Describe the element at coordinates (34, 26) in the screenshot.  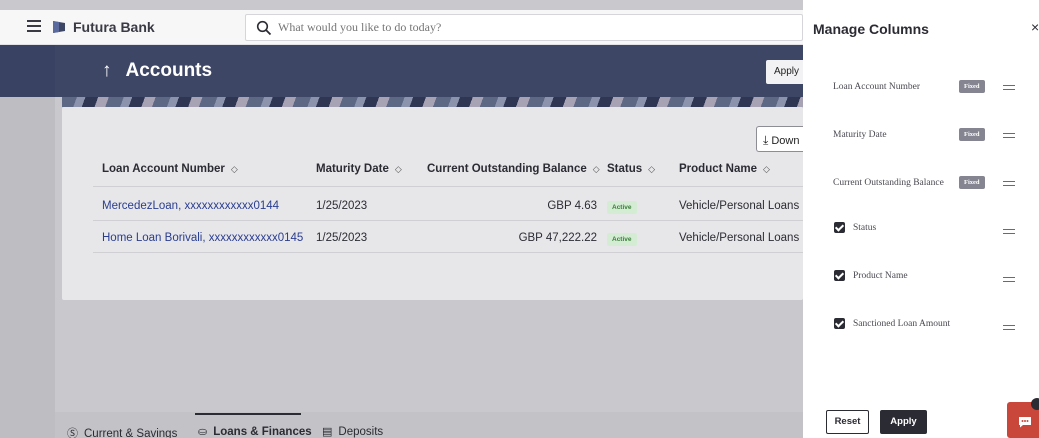
I see `hamburger-menu-icon` at that location.